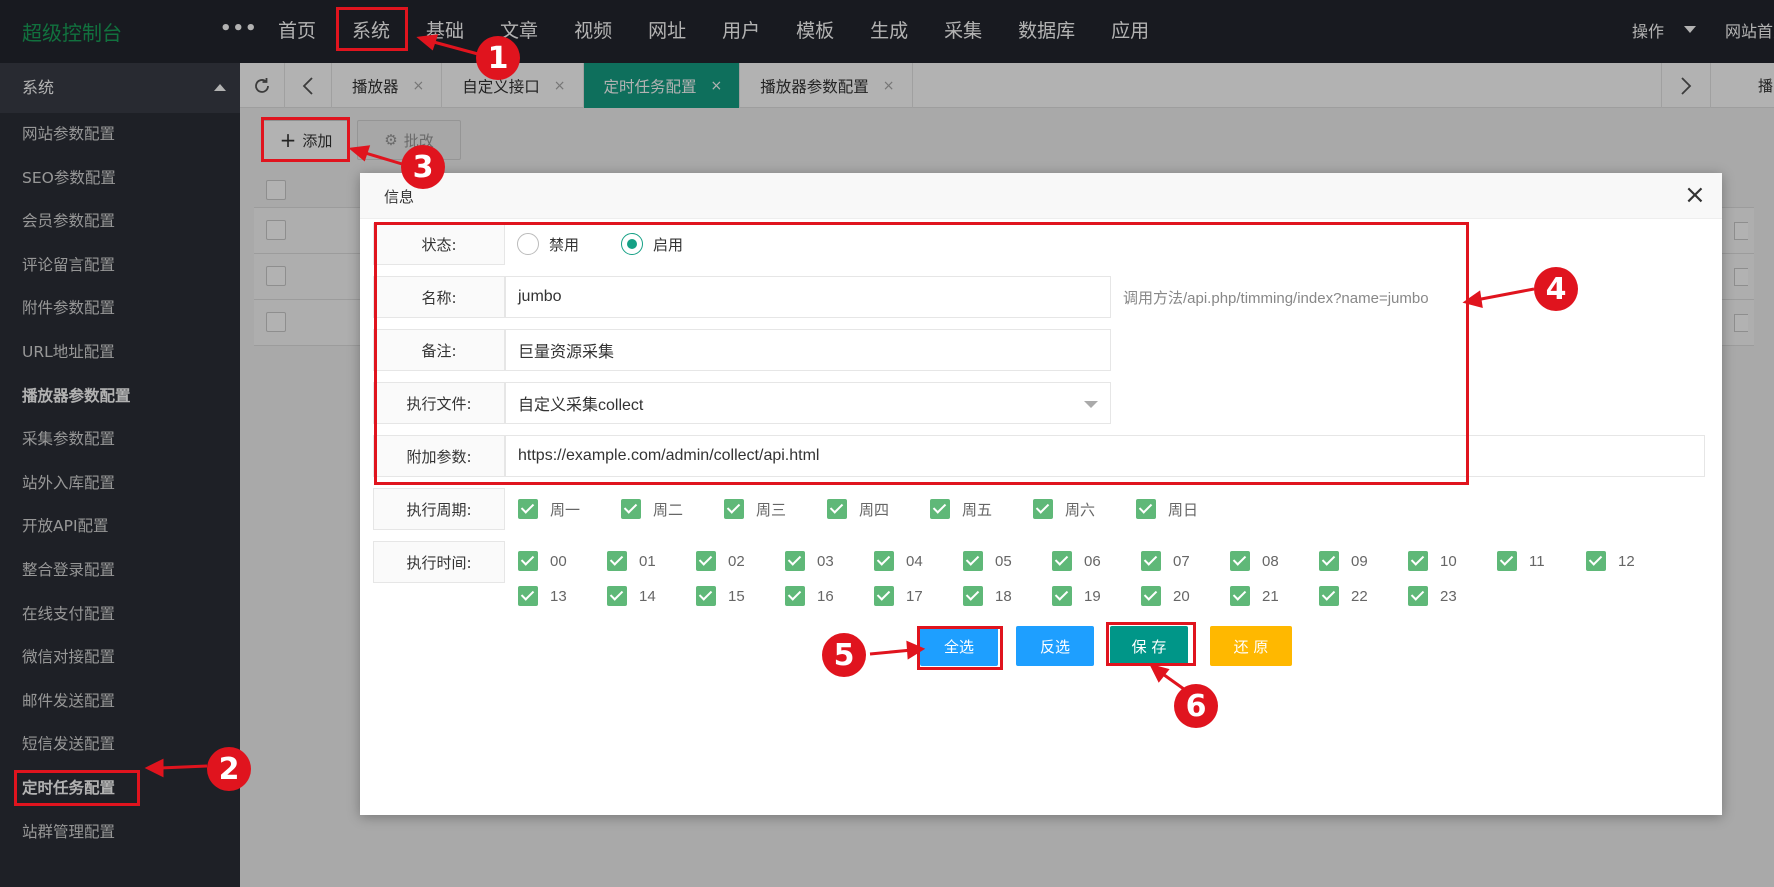 This screenshot has width=1774, height=887. Describe the element at coordinates (1556, 289) in the screenshot. I see `annotation-badge-4: 4` at that location.